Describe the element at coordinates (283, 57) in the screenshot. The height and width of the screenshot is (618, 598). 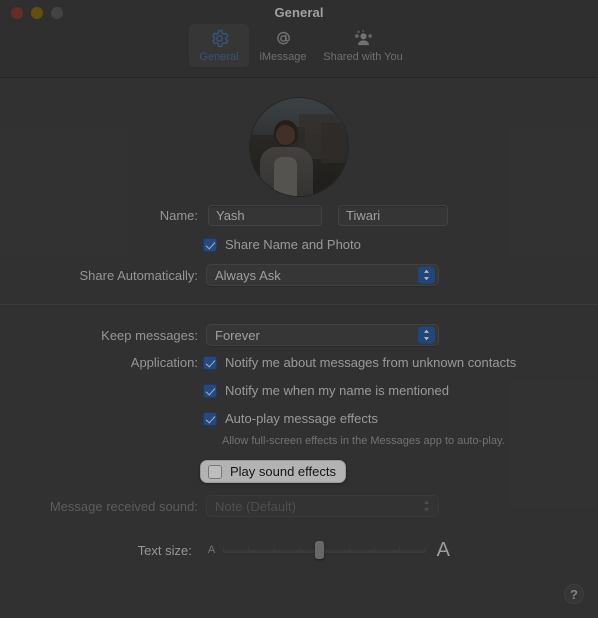
I see `tab-imessage-label: iMessage` at that location.